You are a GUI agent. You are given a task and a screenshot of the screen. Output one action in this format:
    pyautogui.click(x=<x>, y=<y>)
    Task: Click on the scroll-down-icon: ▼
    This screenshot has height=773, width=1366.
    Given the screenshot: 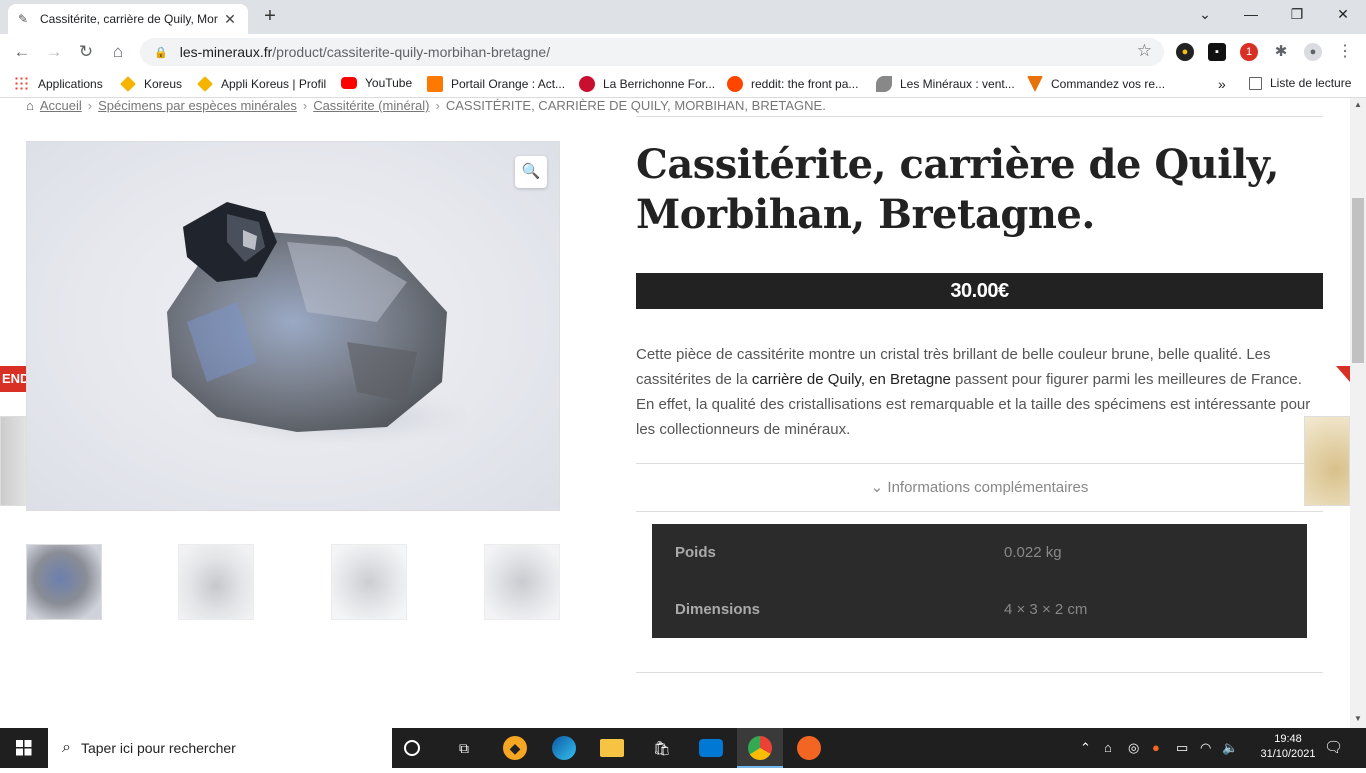 What is the action you would take?
    pyautogui.click(x=1358, y=718)
    